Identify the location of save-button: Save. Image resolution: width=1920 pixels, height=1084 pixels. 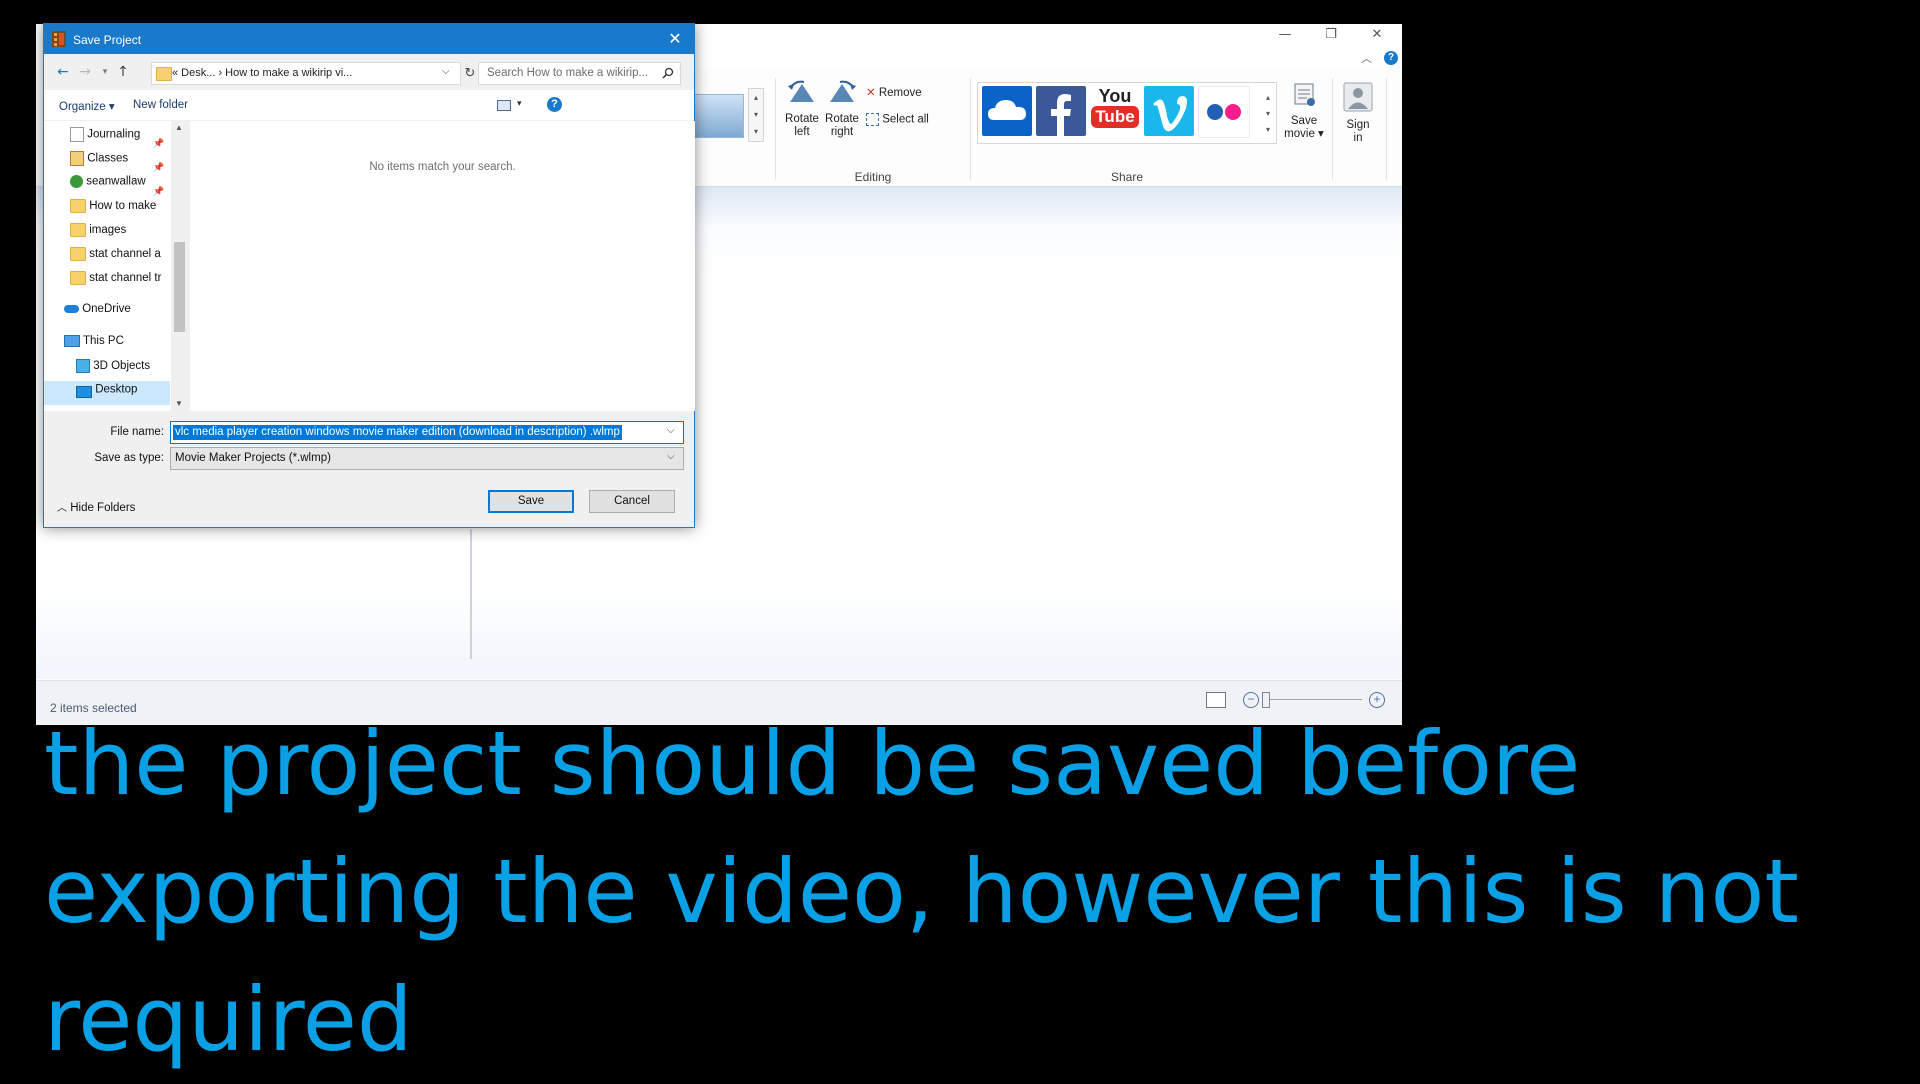
(531, 501).